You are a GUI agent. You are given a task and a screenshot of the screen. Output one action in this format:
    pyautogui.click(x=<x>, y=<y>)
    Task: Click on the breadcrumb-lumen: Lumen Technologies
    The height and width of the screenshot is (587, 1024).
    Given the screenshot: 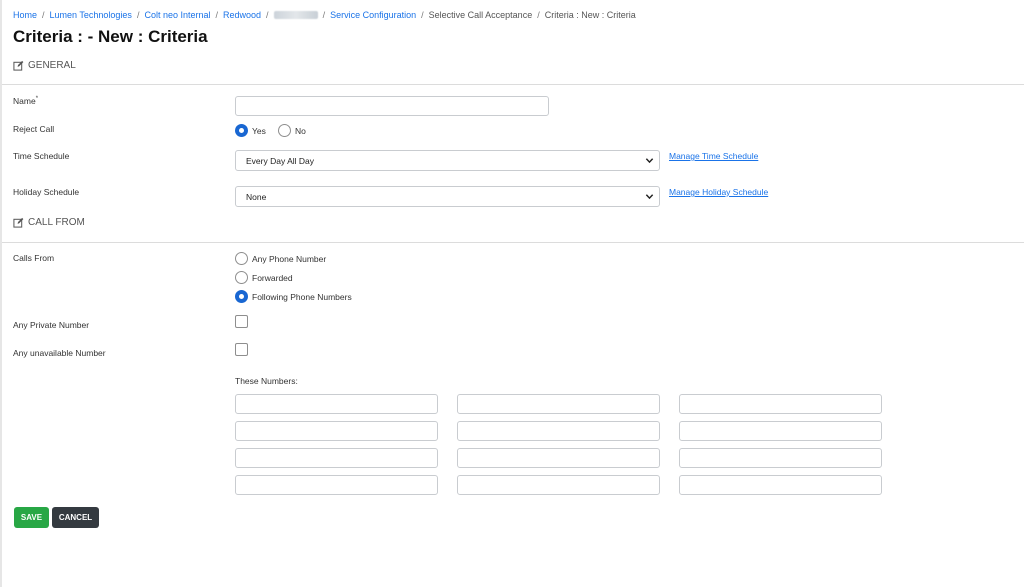 What is the action you would take?
    pyautogui.click(x=91, y=15)
    